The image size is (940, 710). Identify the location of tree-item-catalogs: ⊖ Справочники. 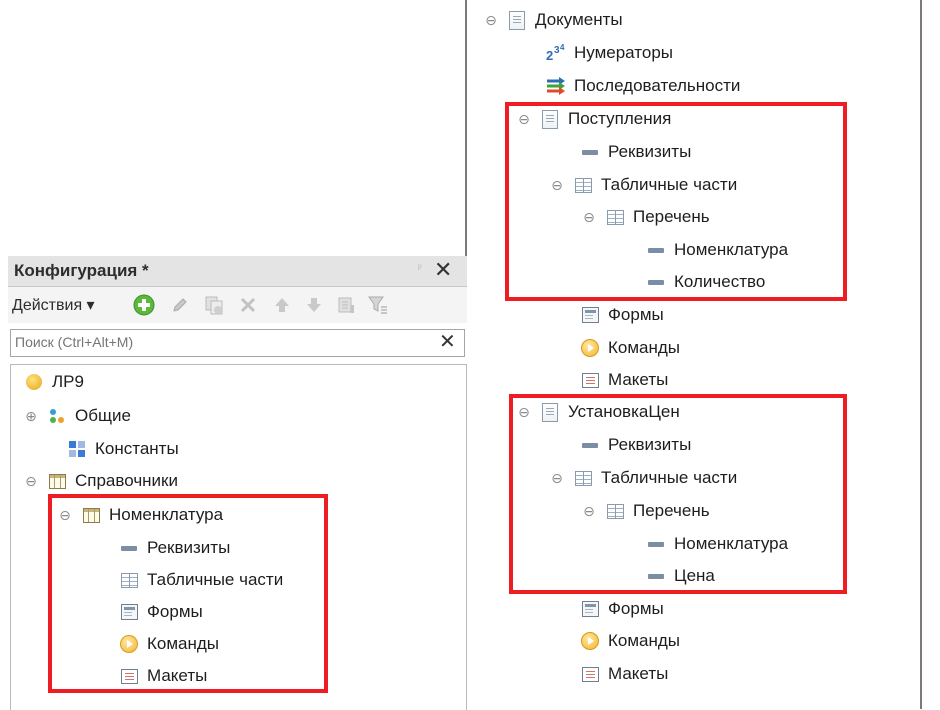
(101, 481).